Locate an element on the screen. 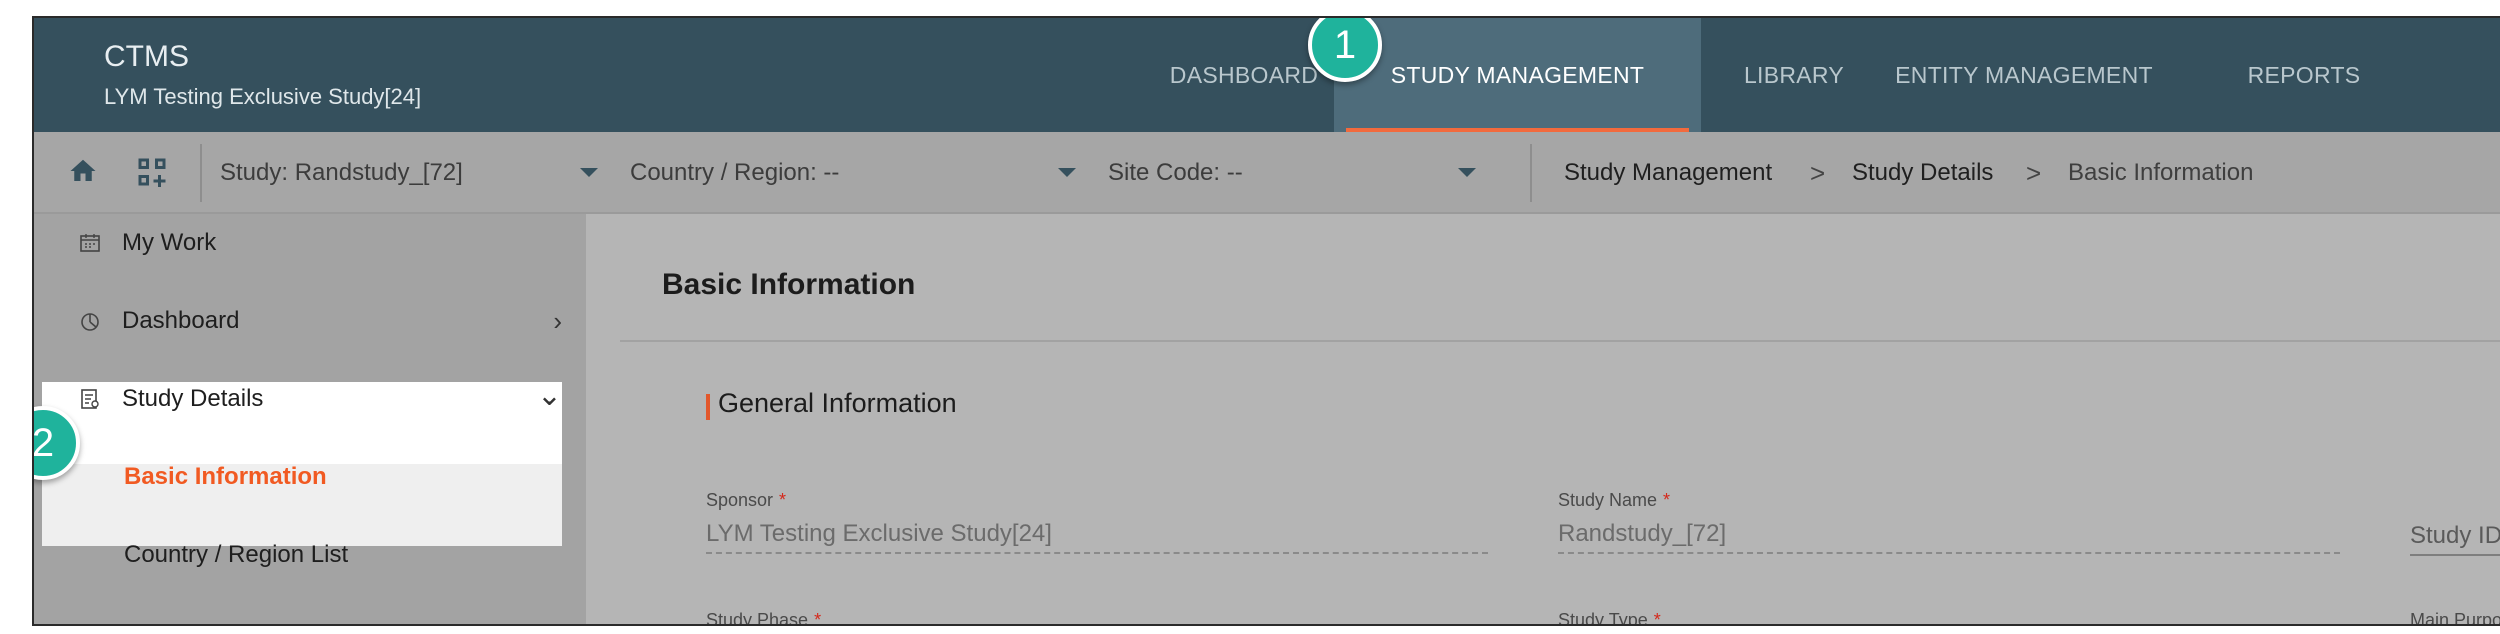 Image resolution: width=2500 pixels, height=634 pixels. country-region-selector: Country / Region: -- is located at coordinates (734, 173).